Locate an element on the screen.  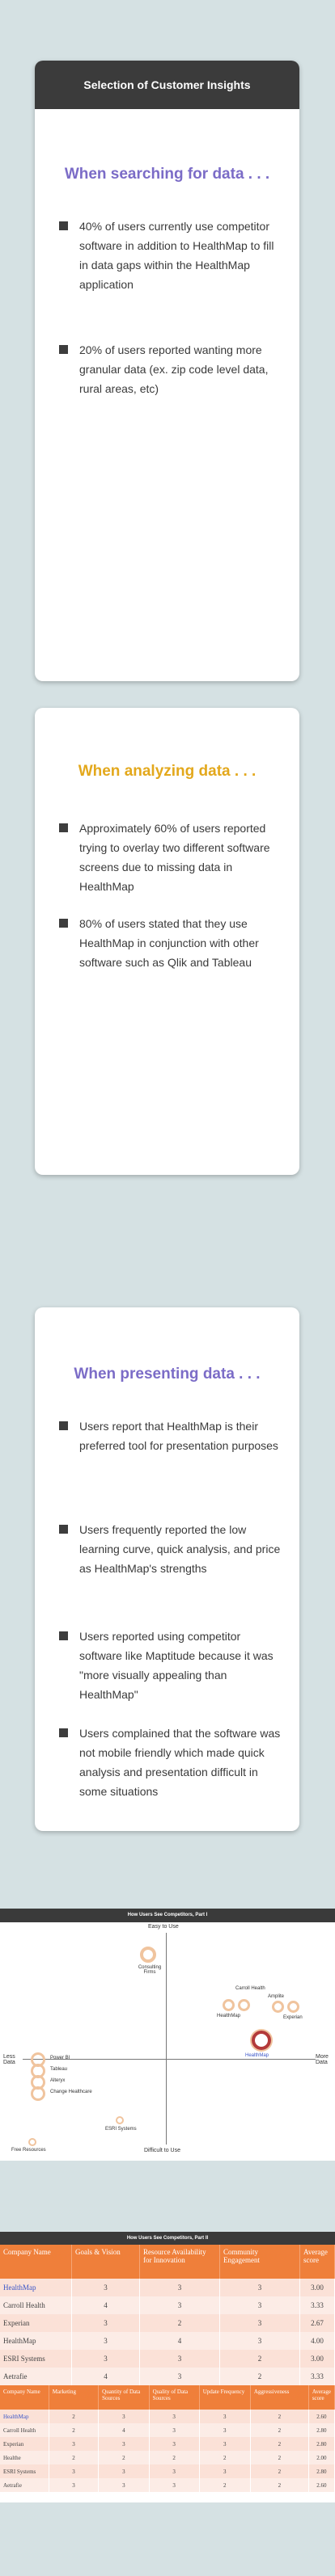
point-label: Experian is located at coordinates (293, 2017).